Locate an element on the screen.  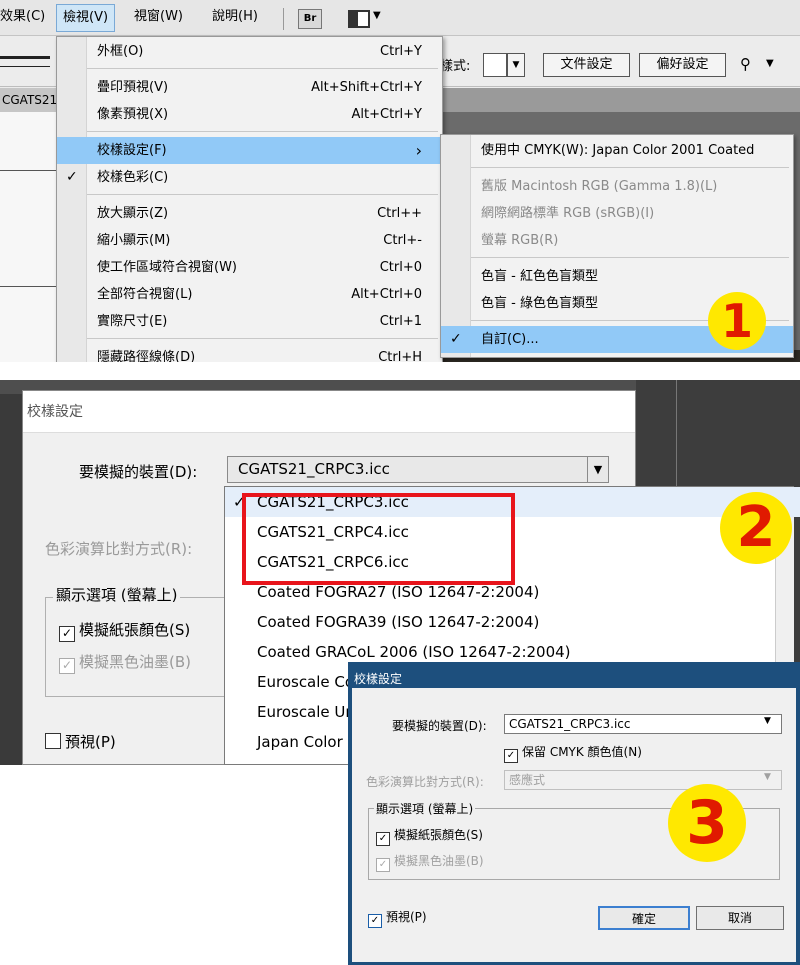
menu-window: 視窗(W) is located at coordinates (158, 17).